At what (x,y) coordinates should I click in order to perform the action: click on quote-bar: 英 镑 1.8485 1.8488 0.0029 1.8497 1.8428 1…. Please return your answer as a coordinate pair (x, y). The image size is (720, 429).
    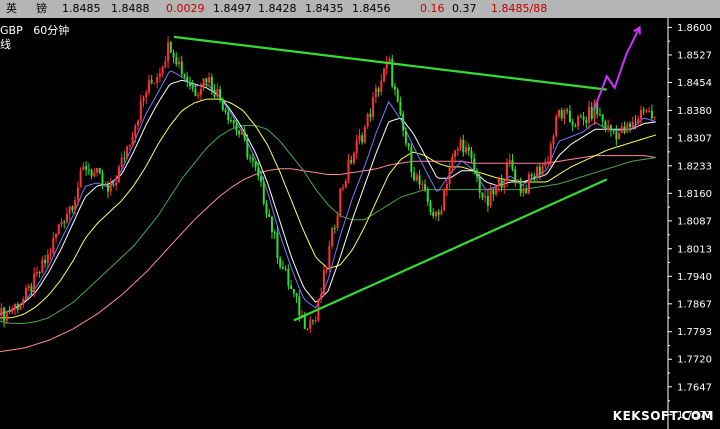
    Looking at the image, I should click on (360, 9).